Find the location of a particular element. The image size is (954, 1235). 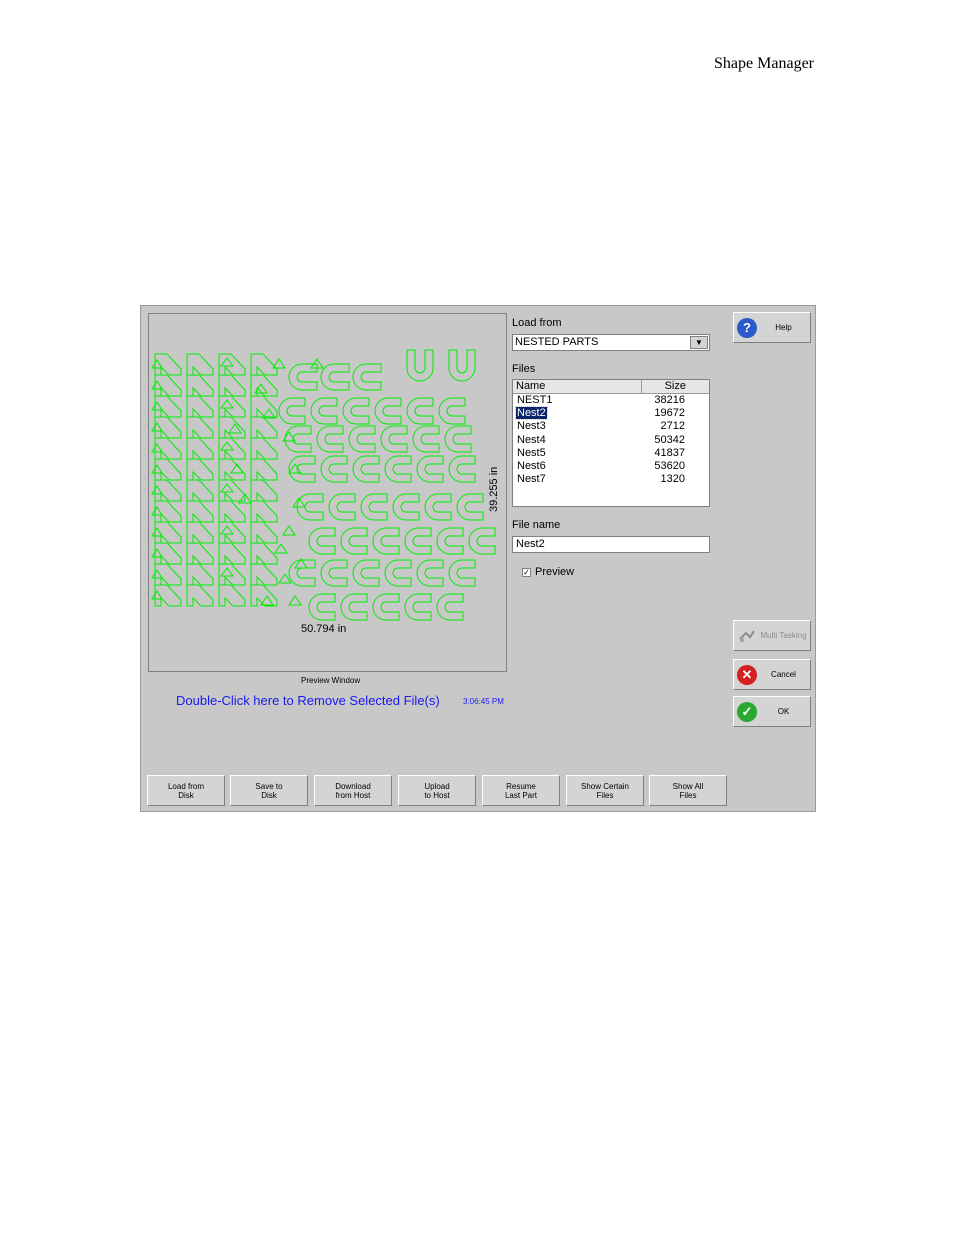

cancel-button-label: Cancel is located at coordinates (783, 674).